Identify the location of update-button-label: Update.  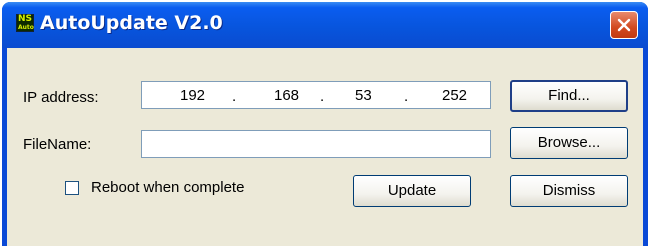
(412, 190).